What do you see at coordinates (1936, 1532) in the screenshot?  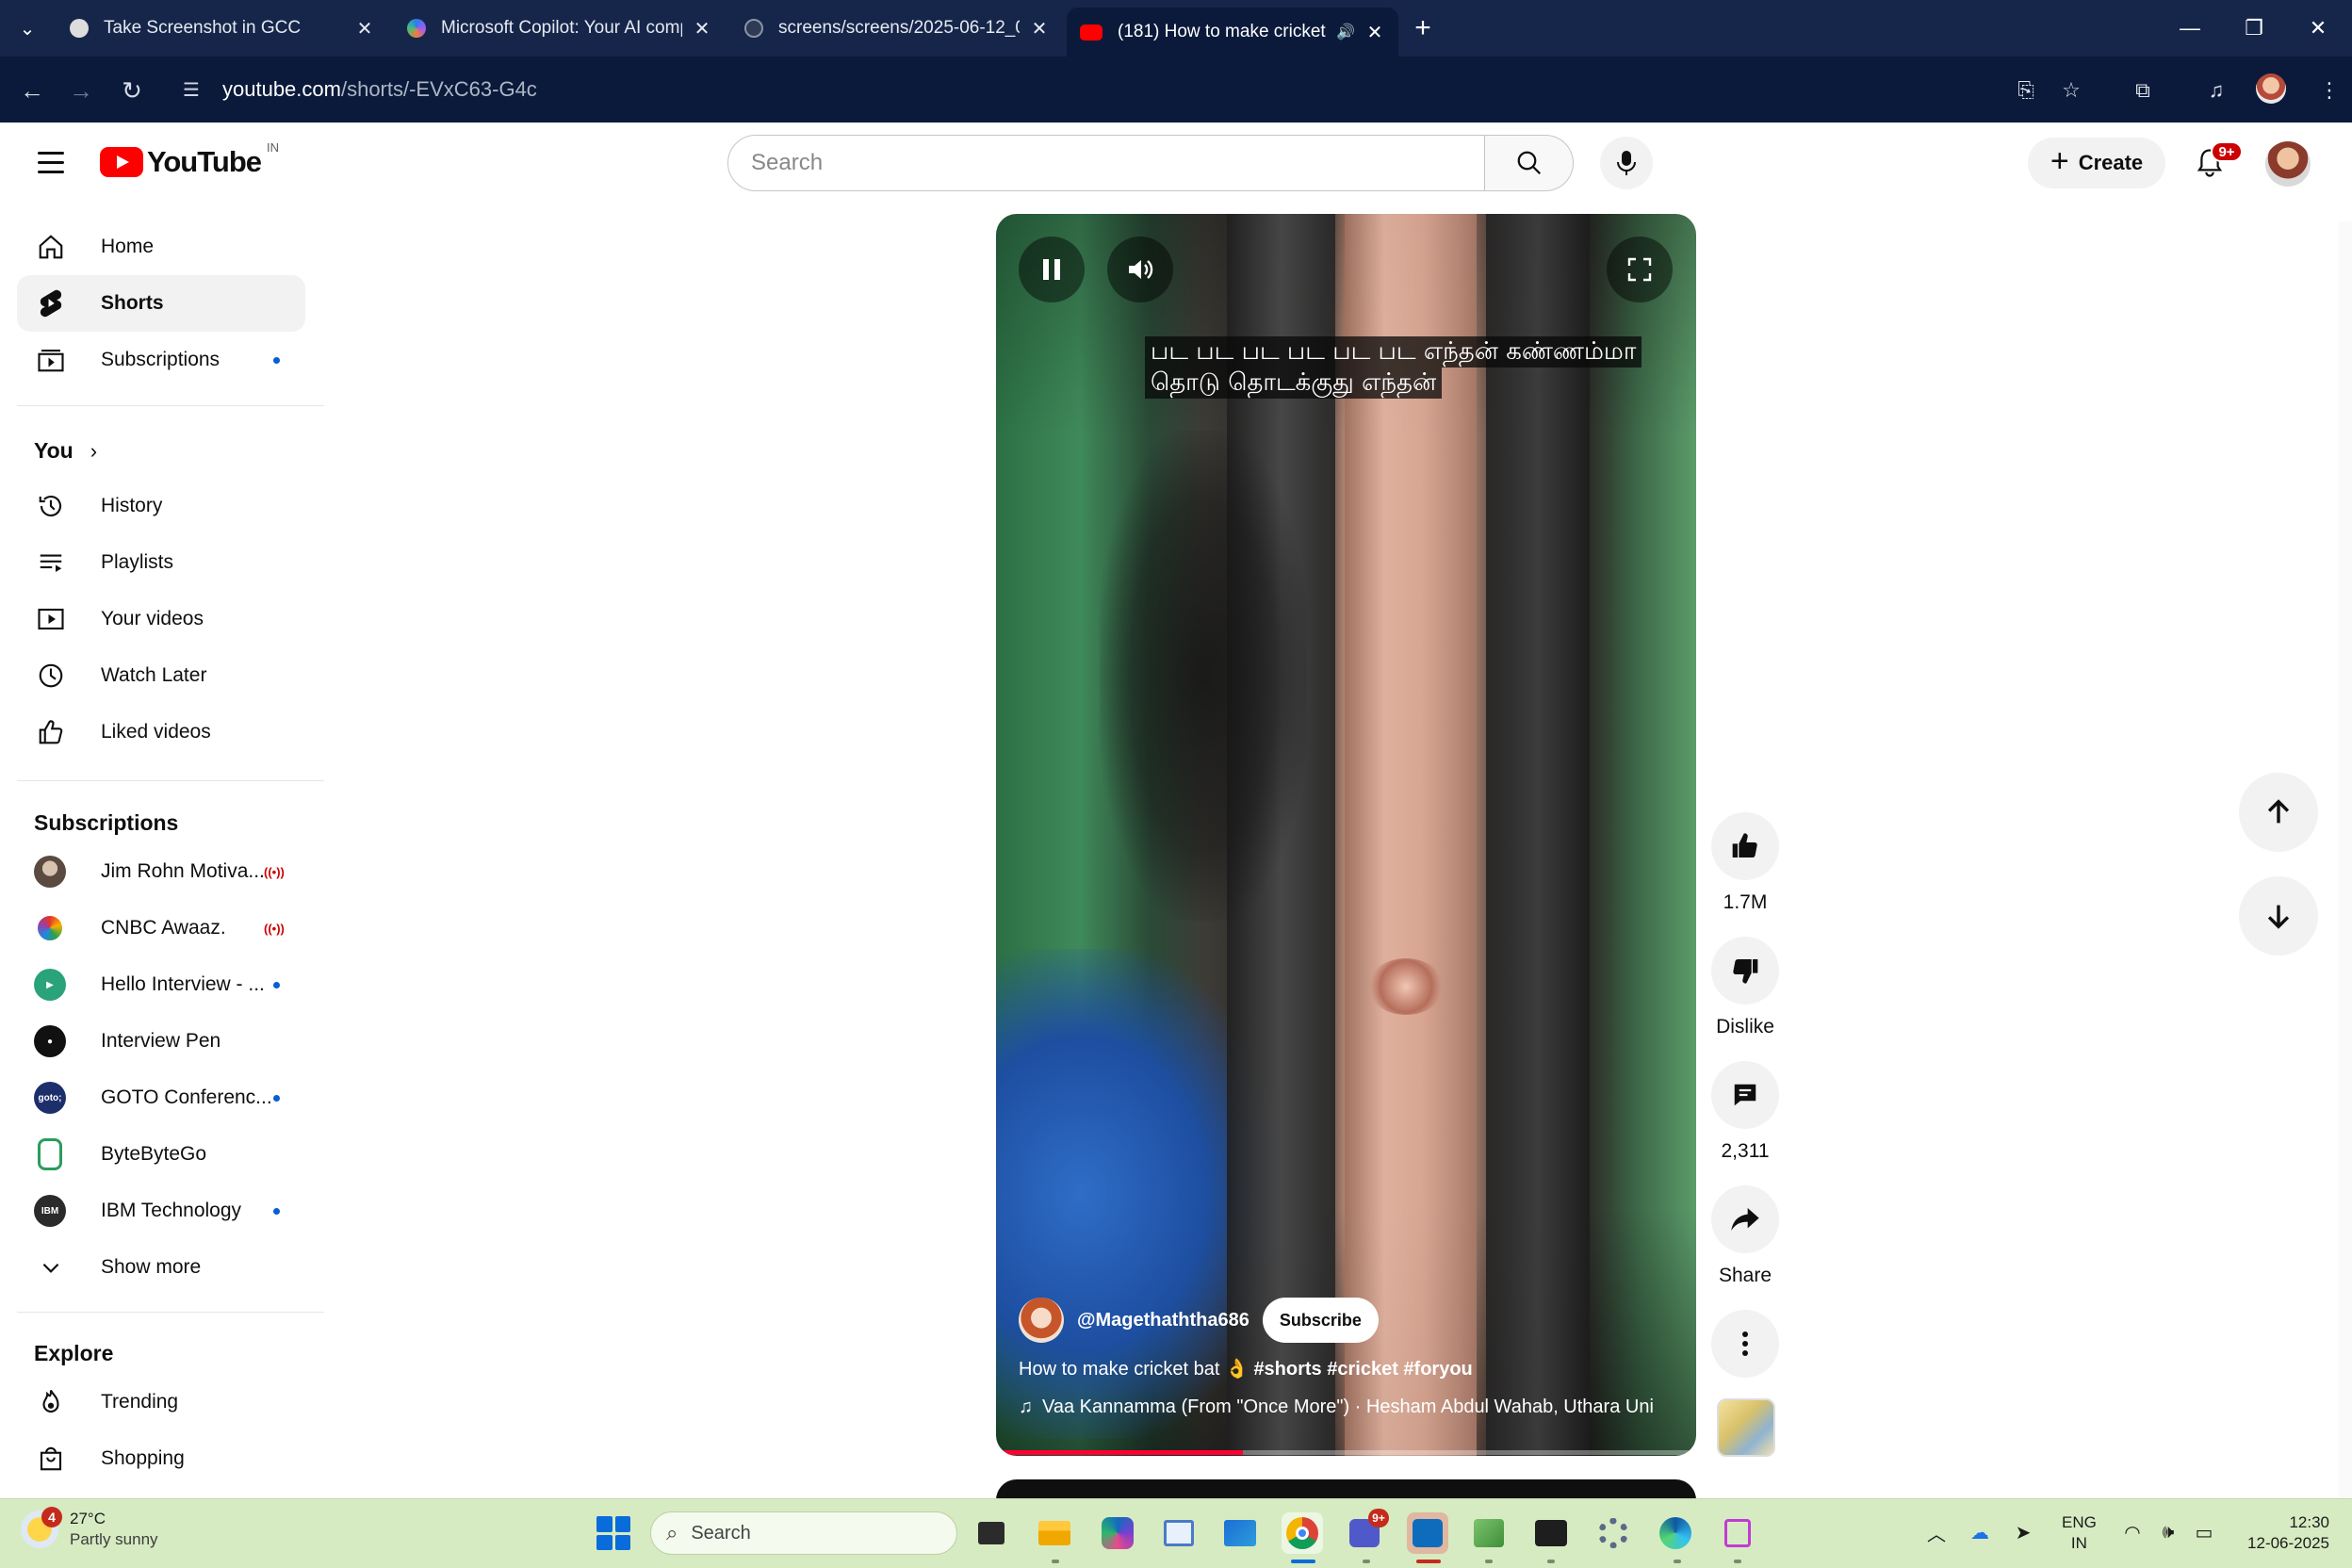 I see `chevron-up-icon: ︿` at bounding box center [1936, 1532].